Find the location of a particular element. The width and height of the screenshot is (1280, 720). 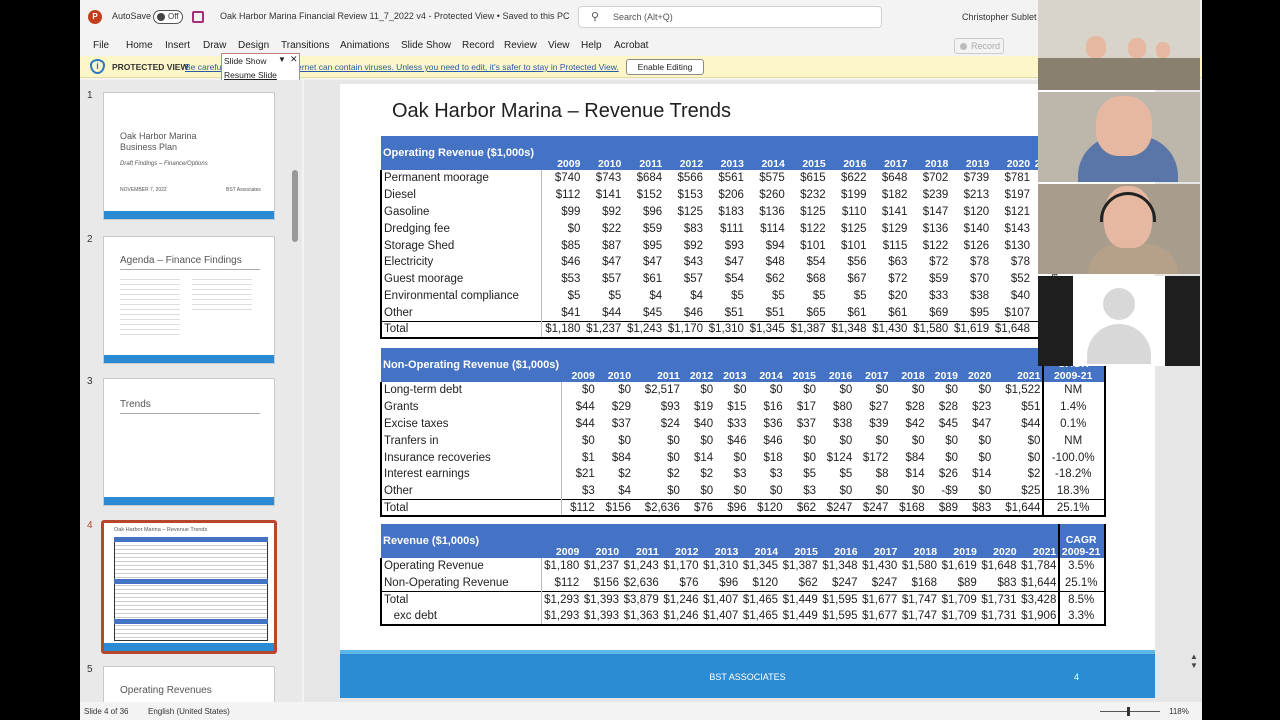

table-cell: $36 is located at coordinates (773, 423).